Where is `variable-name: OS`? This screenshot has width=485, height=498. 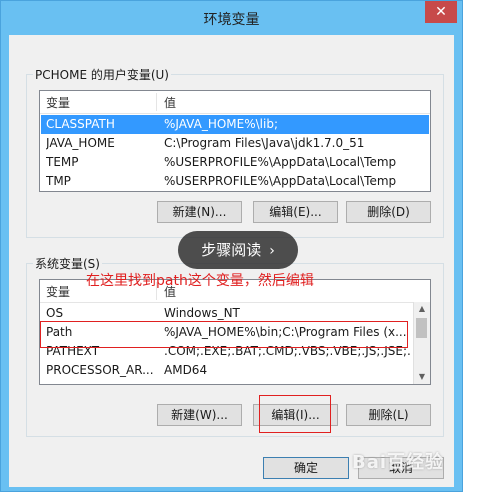 variable-name: OS is located at coordinates (55, 313).